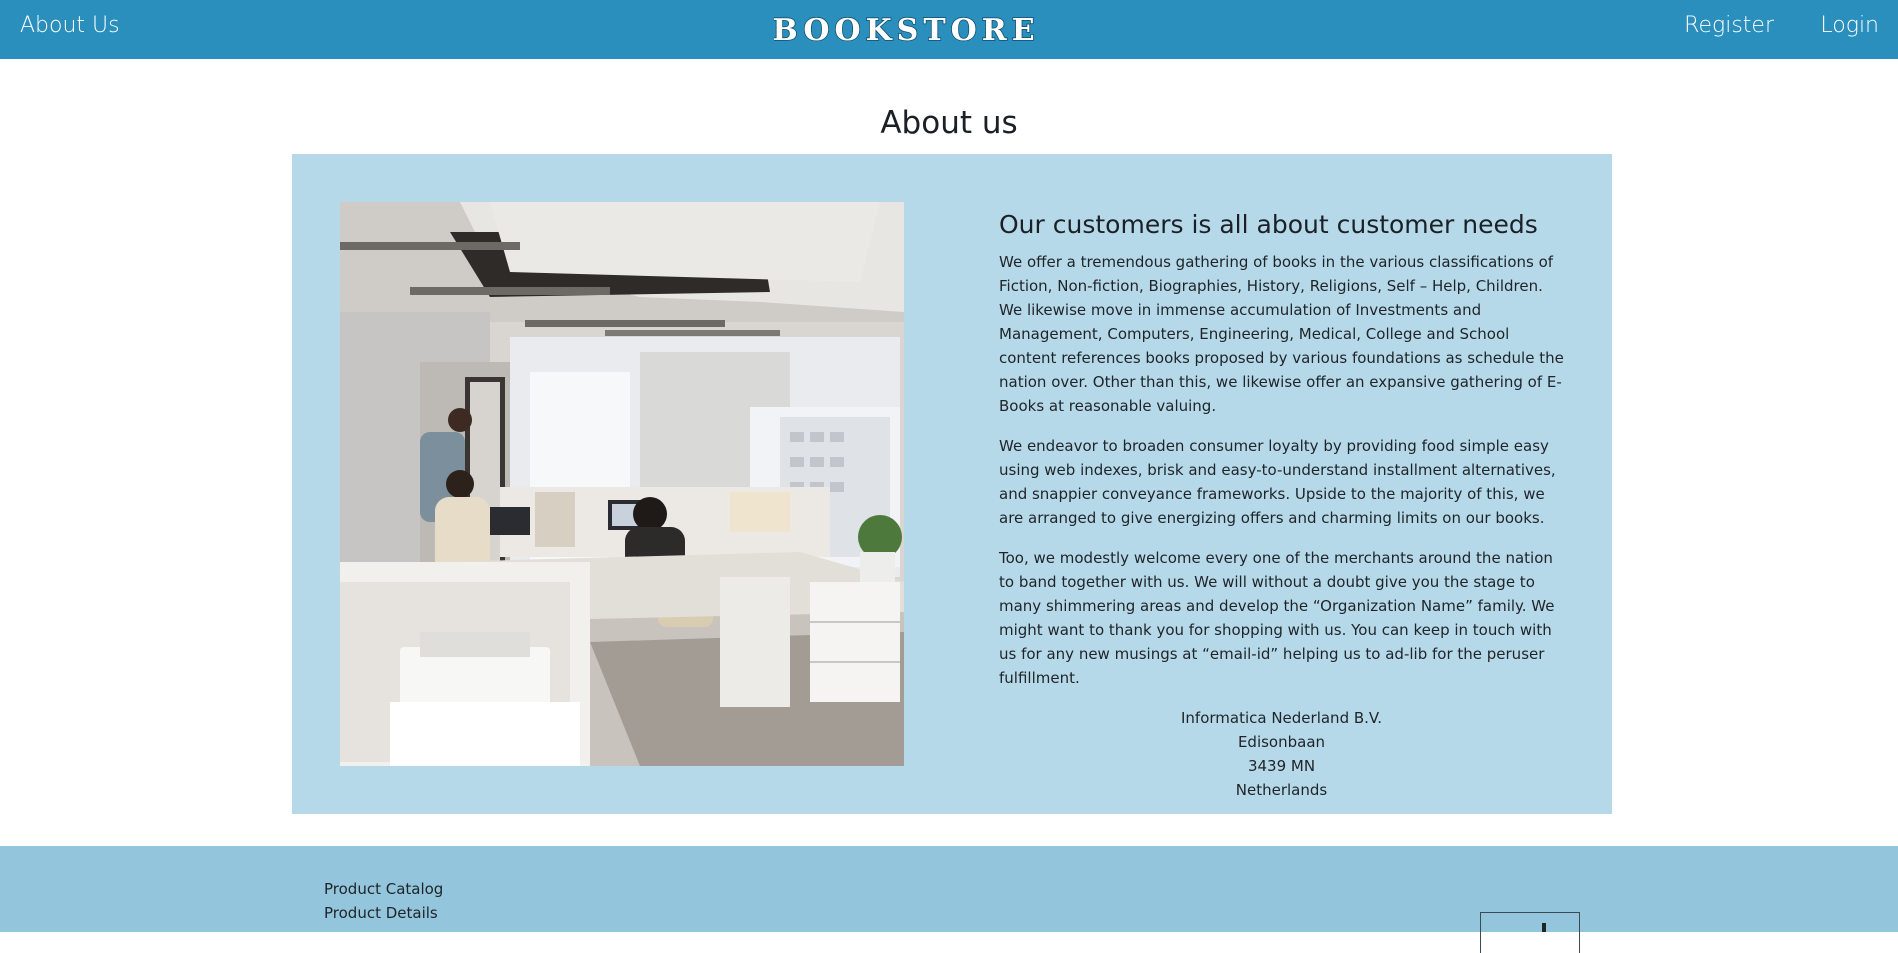  I want to click on nav-register-link: Register, so click(1729, 25).